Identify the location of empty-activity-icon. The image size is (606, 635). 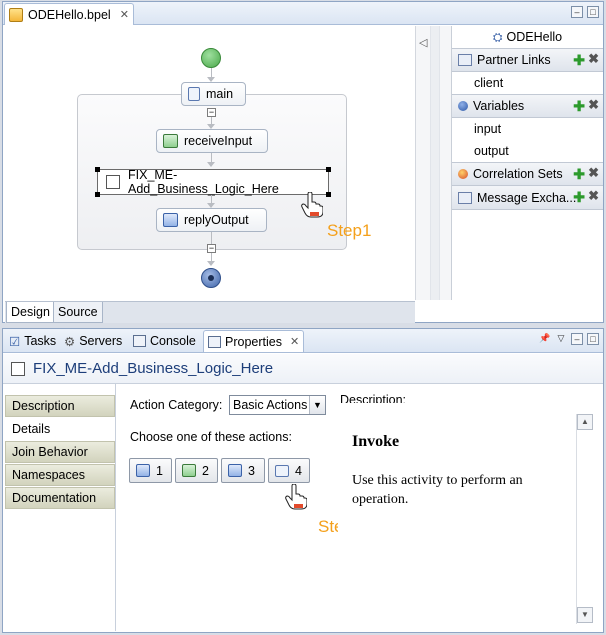
(113, 182).